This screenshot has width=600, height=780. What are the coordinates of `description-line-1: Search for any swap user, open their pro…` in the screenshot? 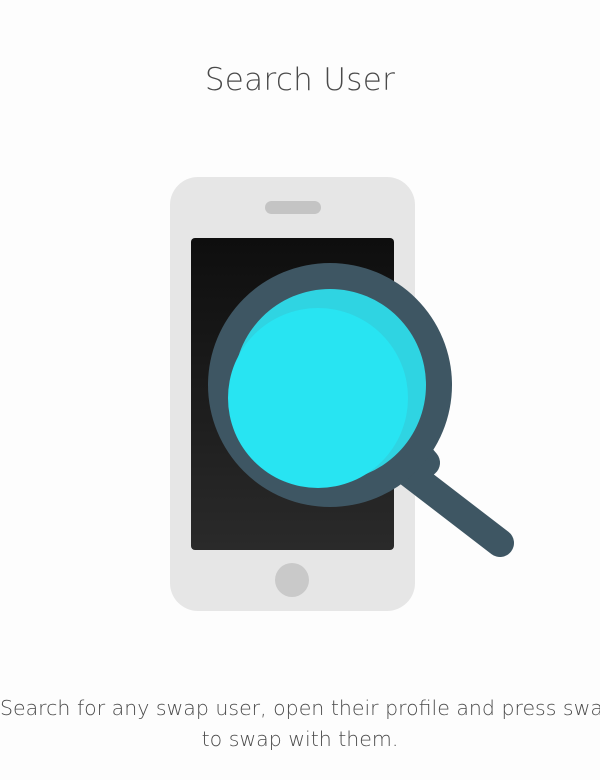 It's located at (300, 708).